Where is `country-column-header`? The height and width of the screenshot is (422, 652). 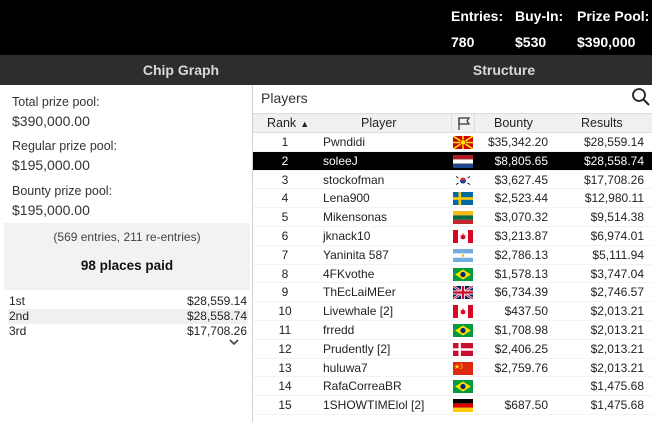
country-column-header is located at coordinates (463, 123).